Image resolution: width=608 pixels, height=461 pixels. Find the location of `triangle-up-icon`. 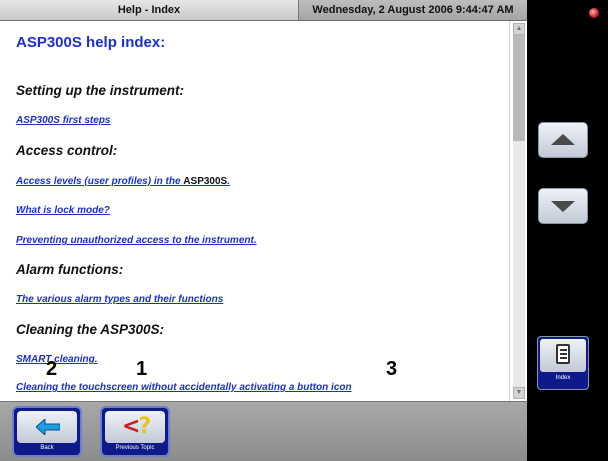

triangle-up-icon is located at coordinates (563, 139).